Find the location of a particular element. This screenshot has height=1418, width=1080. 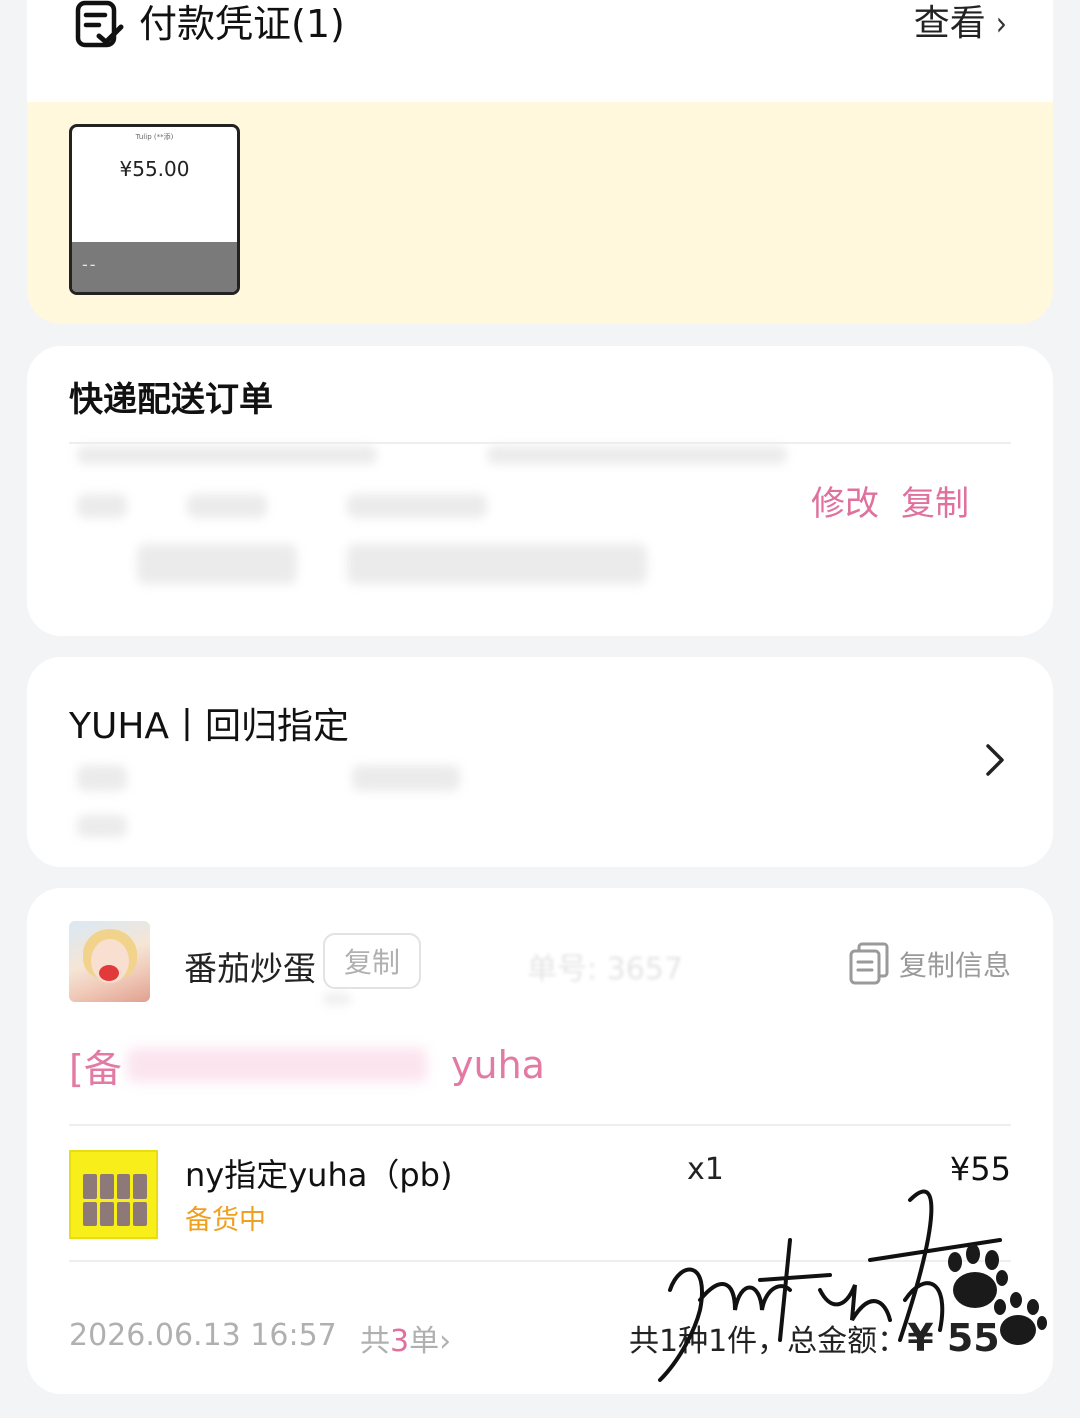

copy-info-label: 复制信息 is located at coordinates (954, 965).